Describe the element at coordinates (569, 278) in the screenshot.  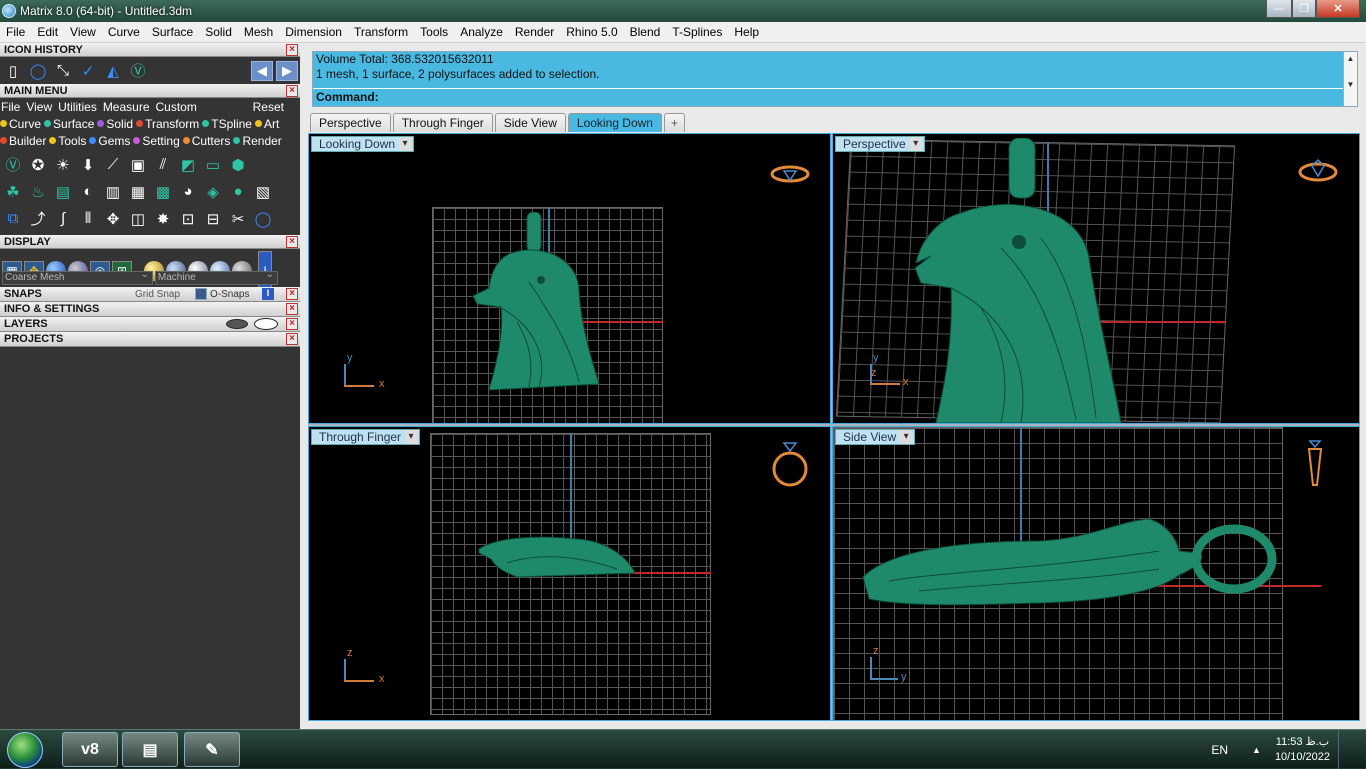
I see `viewport-looking-down: Looking Down y x` at that location.